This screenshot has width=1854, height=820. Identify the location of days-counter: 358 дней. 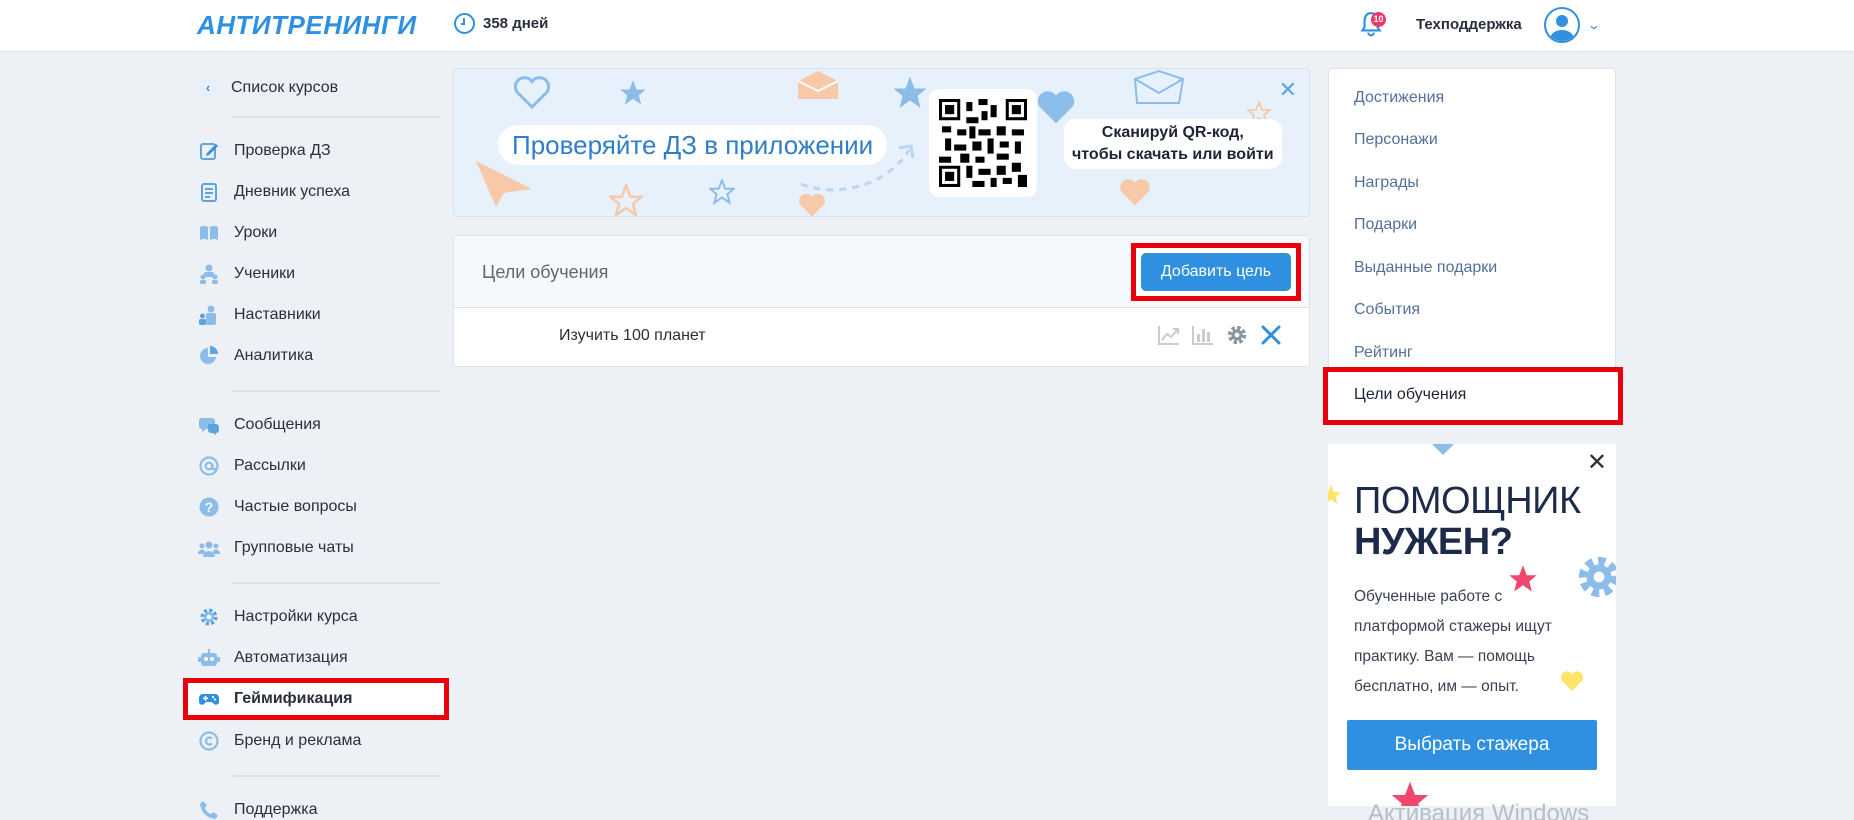
(501, 23).